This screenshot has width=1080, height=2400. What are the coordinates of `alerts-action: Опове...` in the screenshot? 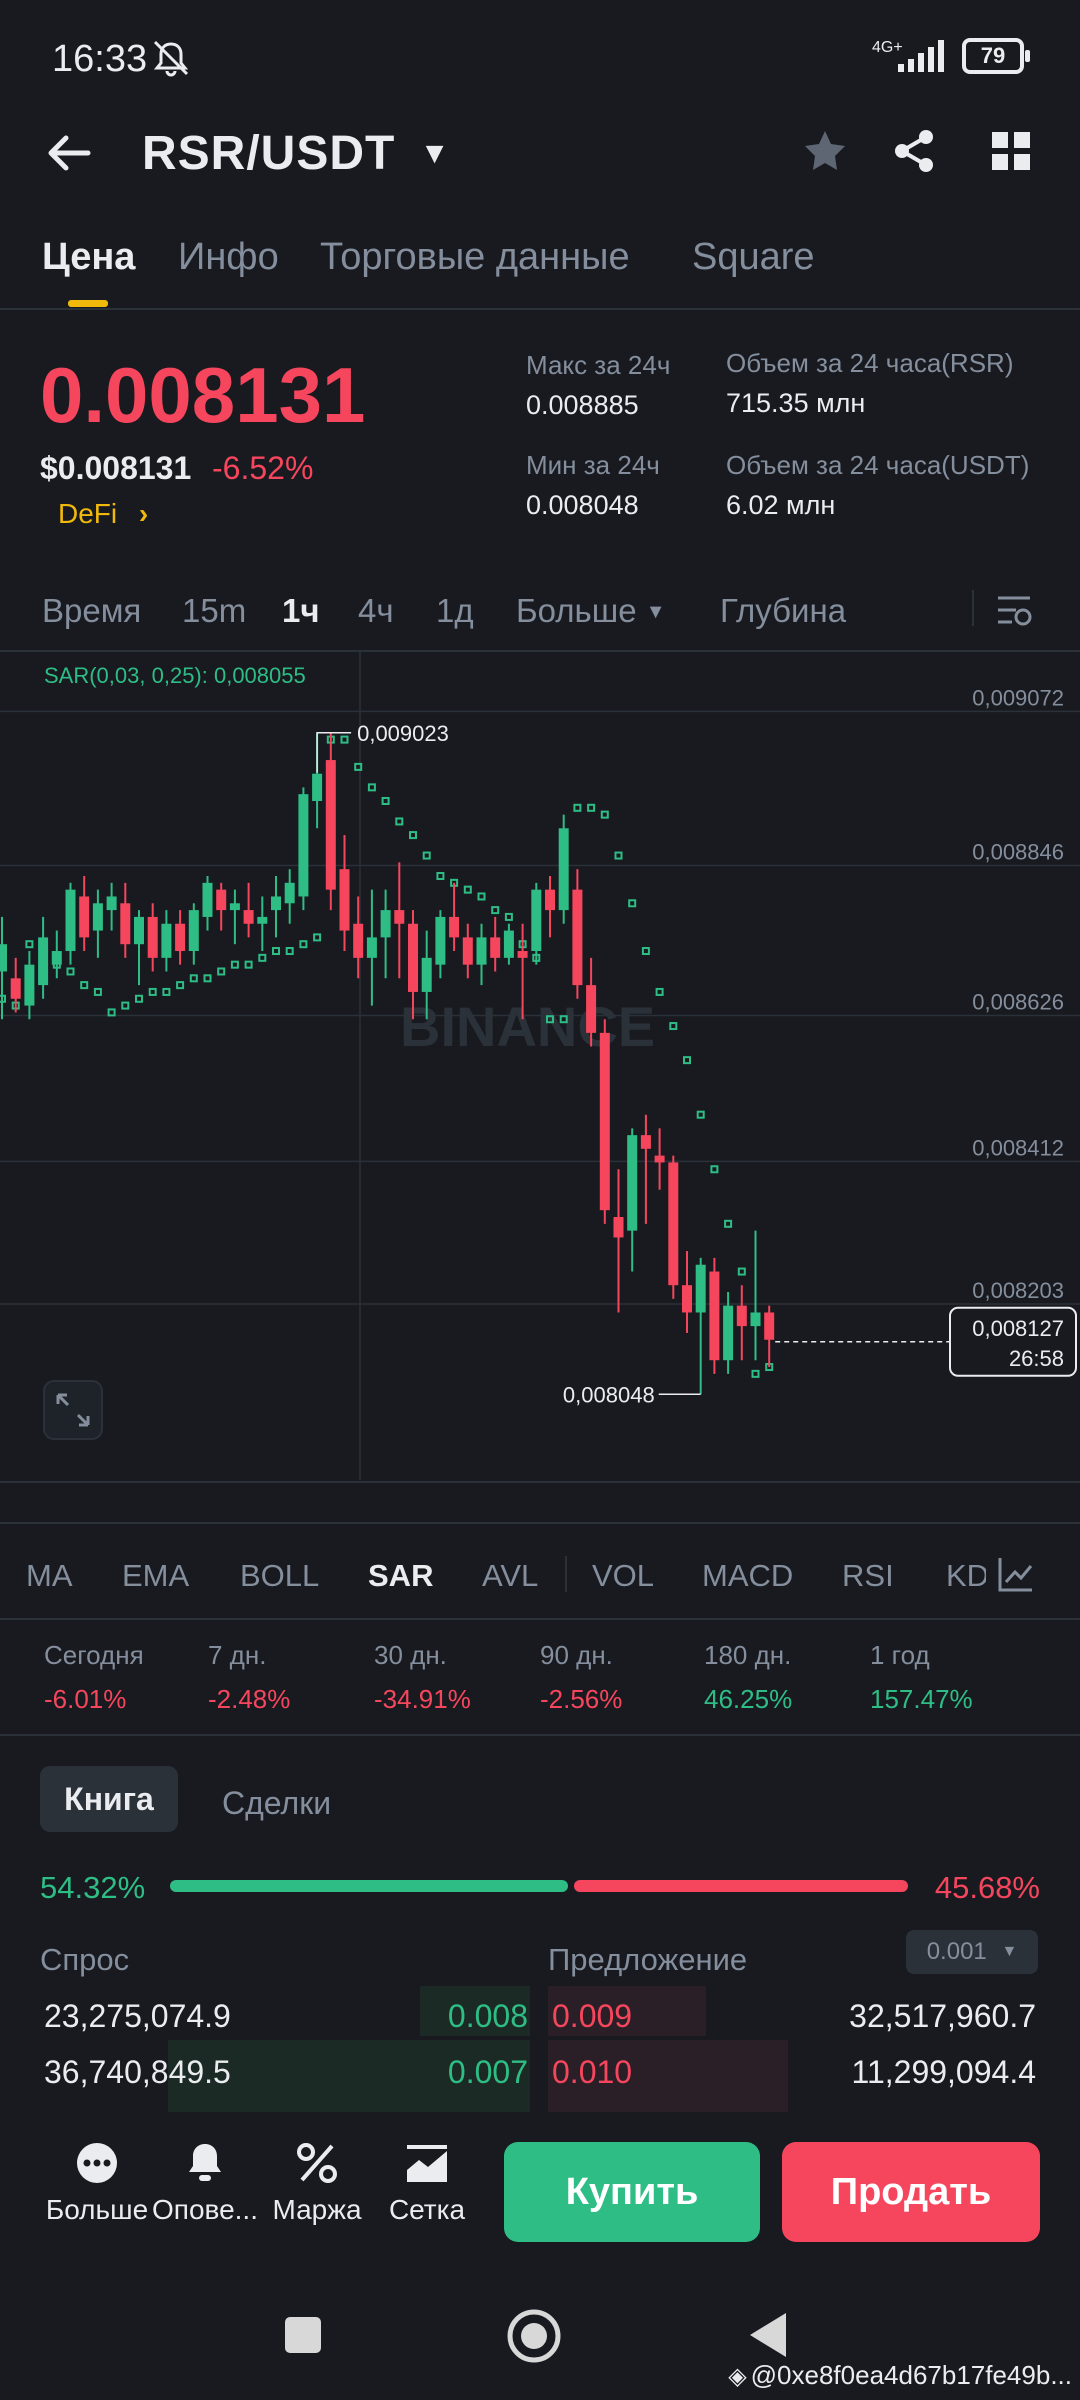 It's located at (205, 2183).